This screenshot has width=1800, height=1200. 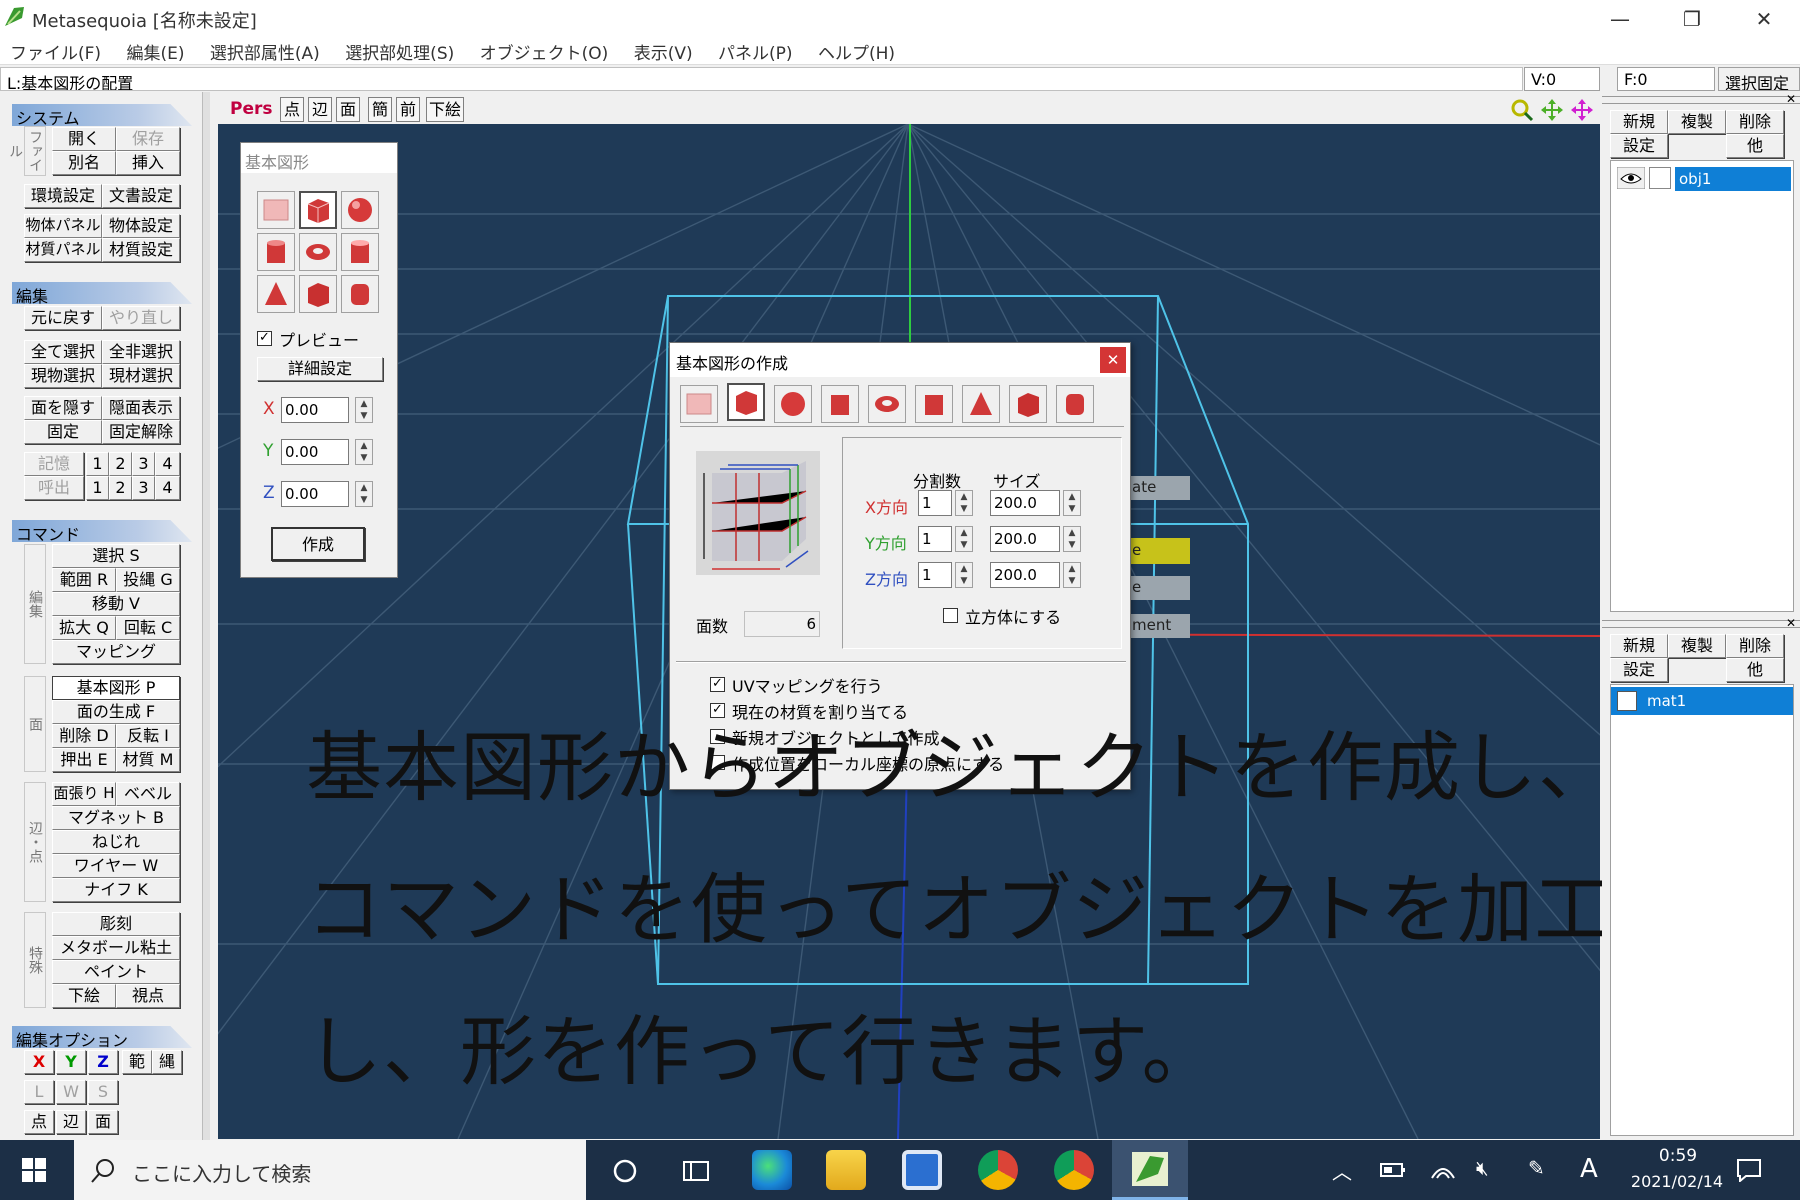 I want to click on object-panel-grip, so click(x=1701, y=100).